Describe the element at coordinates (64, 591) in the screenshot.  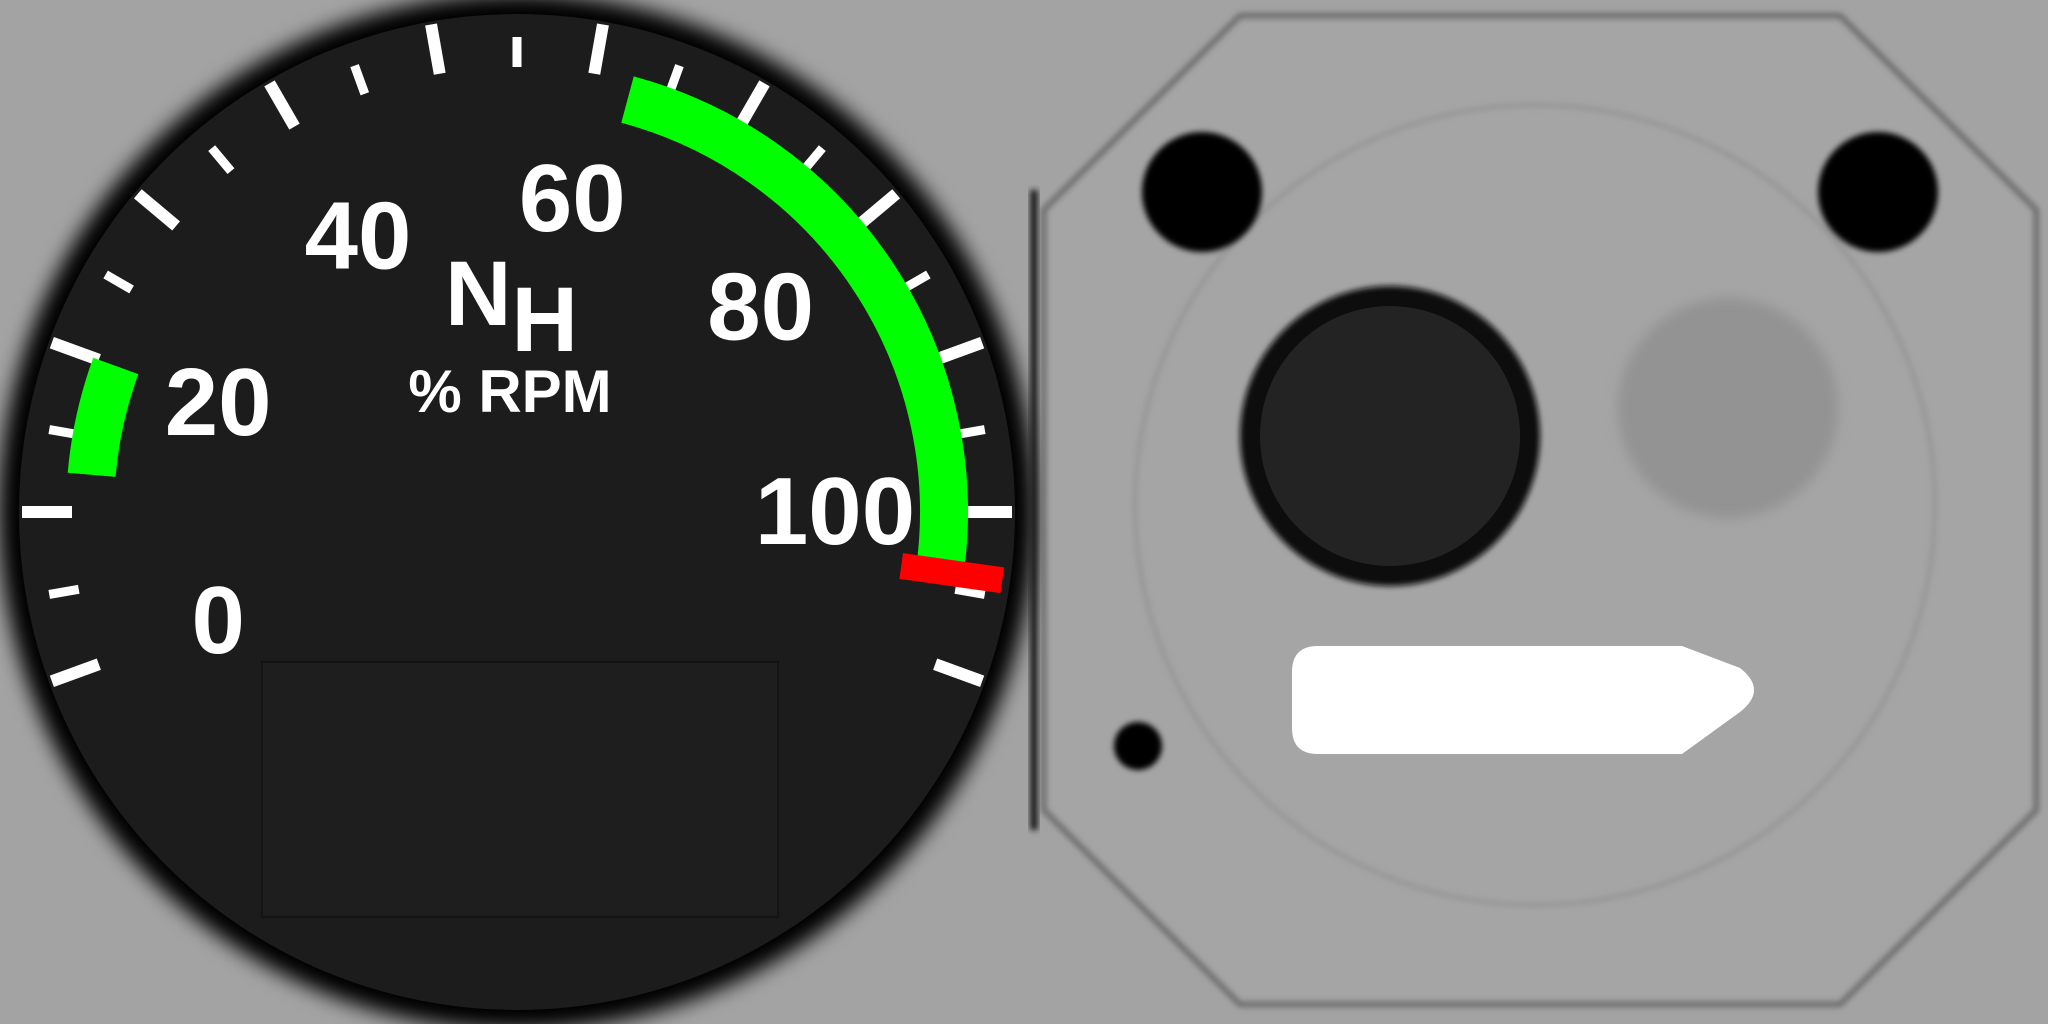
I see `minor-tick` at that location.